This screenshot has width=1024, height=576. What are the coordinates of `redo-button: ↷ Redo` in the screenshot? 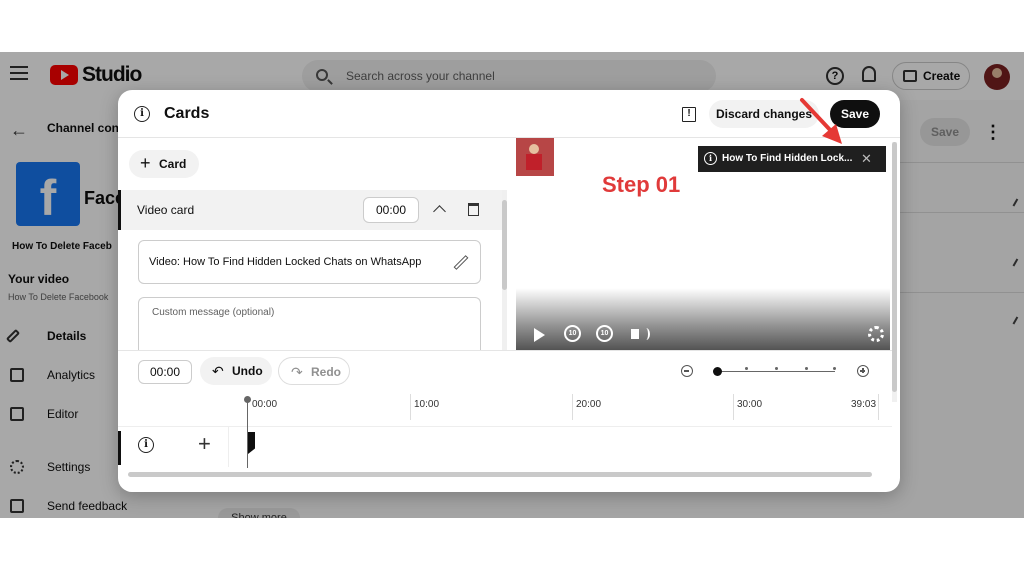 It's located at (314, 371).